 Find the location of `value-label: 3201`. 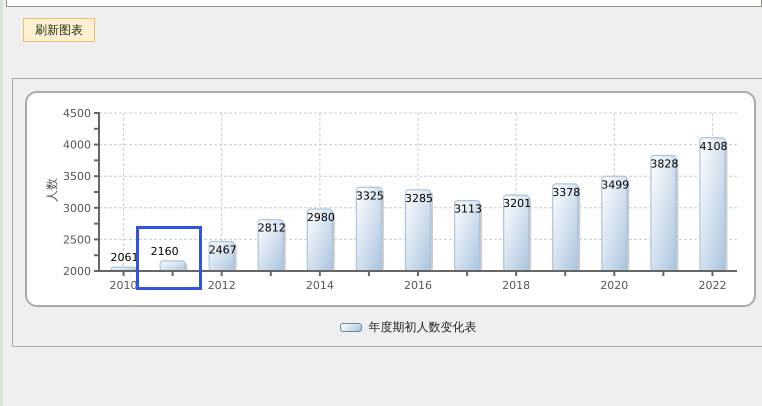

value-label: 3201 is located at coordinates (517, 203).